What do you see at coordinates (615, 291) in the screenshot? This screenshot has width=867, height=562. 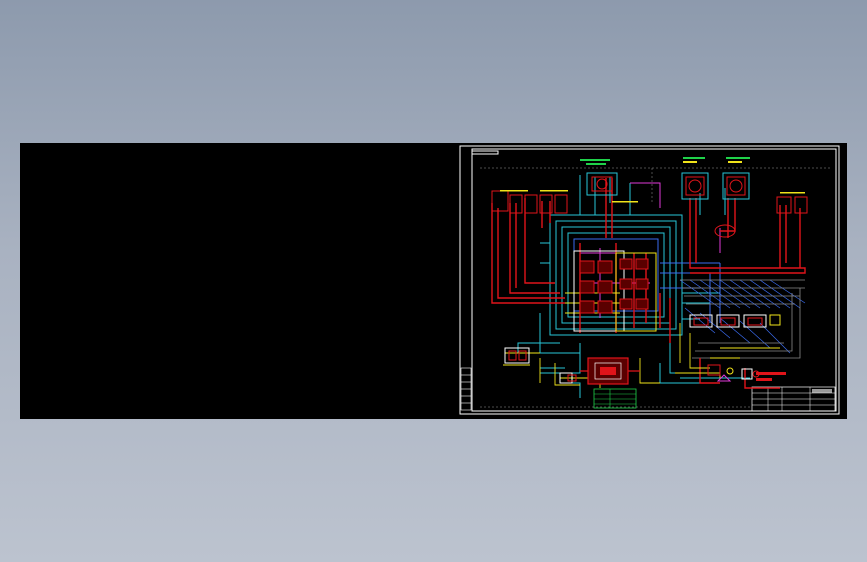 I see `central-panel` at bounding box center [615, 291].